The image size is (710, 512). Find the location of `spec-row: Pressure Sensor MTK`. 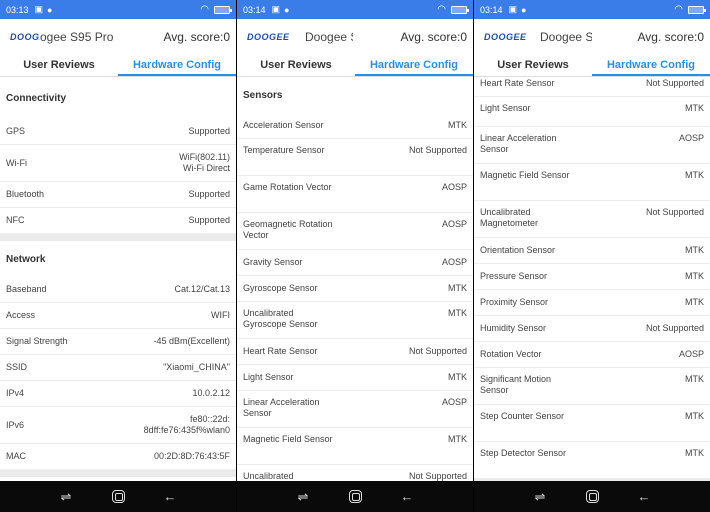

spec-row: Pressure Sensor MTK is located at coordinates (592, 277).